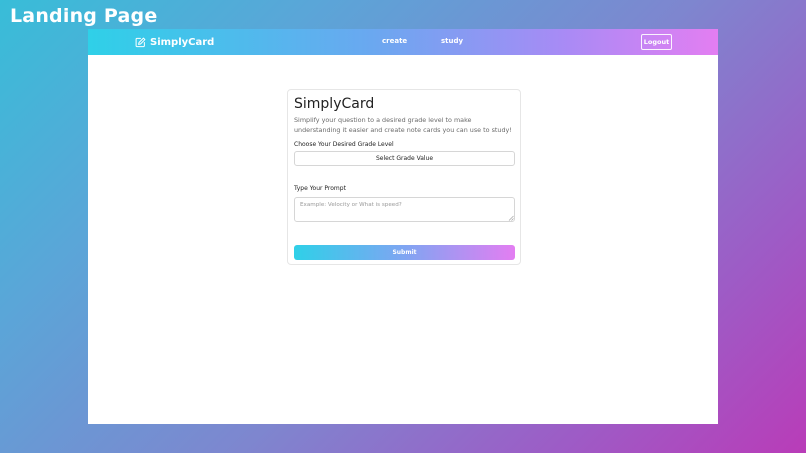 This screenshot has width=806, height=453. What do you see at coordinates (511, 218) in the screenshot?
I see `resize-handle-icon` at bounding box center [511, 218].